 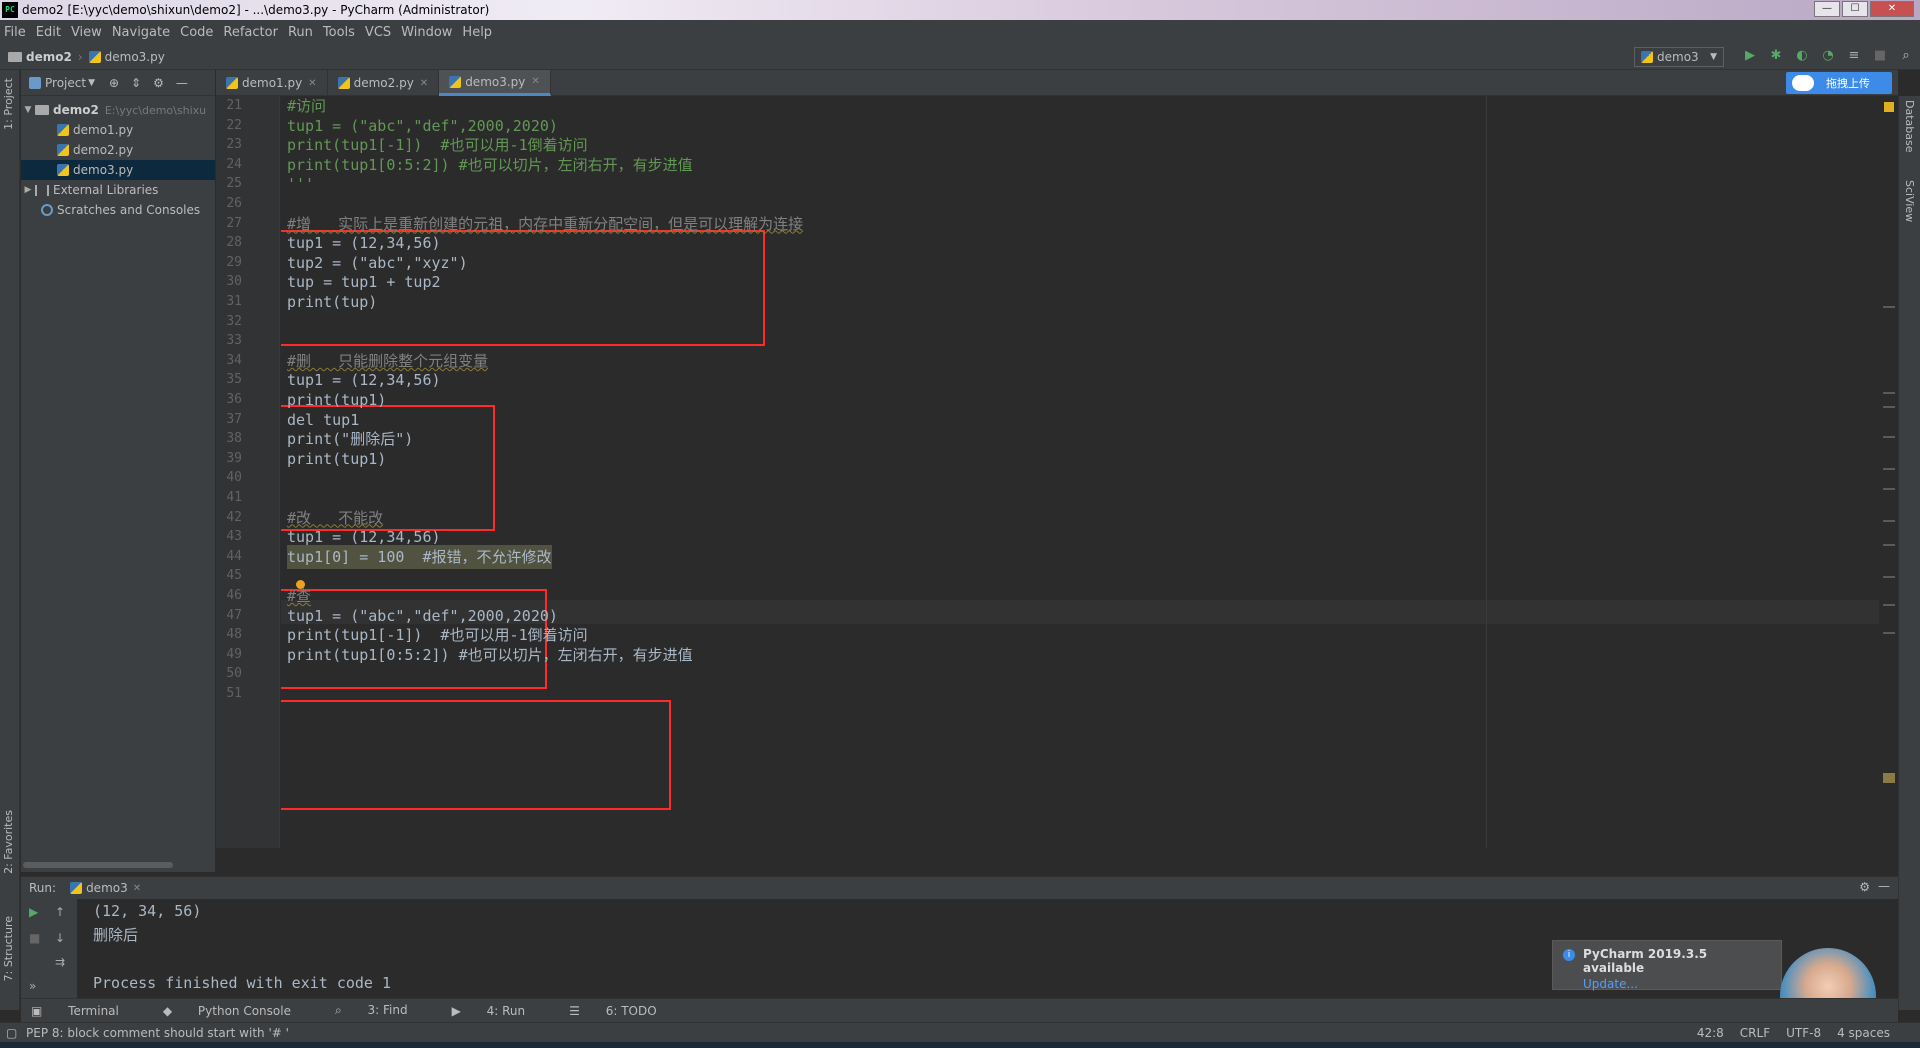 I want to click on menu-file: File, so click(x=15, y=32).